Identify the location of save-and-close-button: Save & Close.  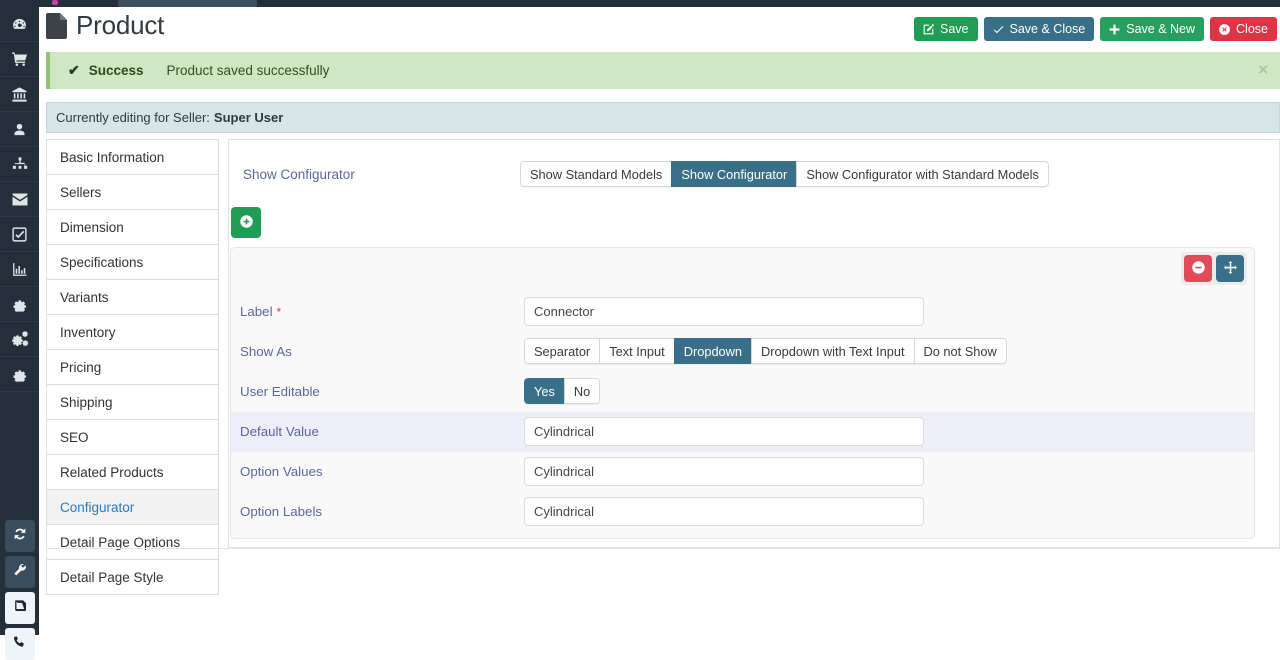
(1039, 29).